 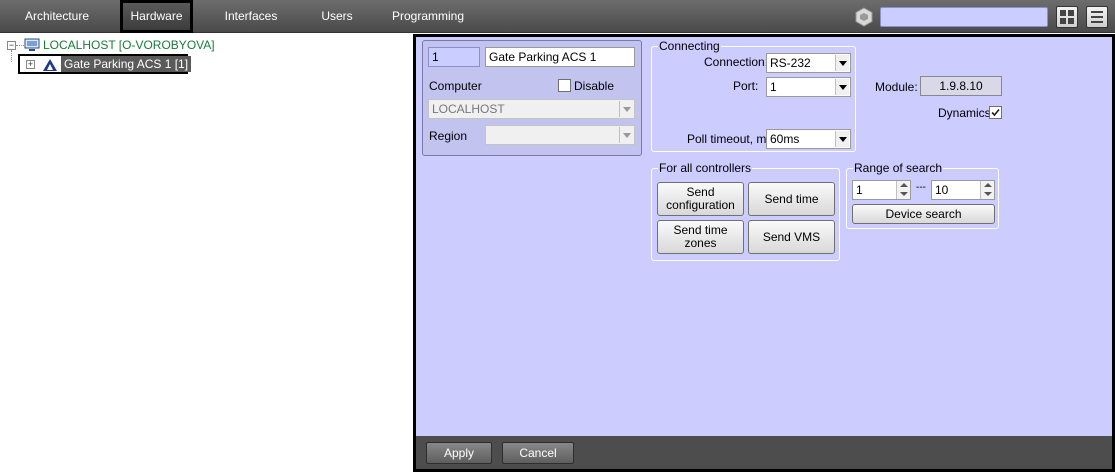 What do you see at coordinates (963, 190) in the screenshot?
I see `range-to-stepper: 10` at bounding box center [963, 190].